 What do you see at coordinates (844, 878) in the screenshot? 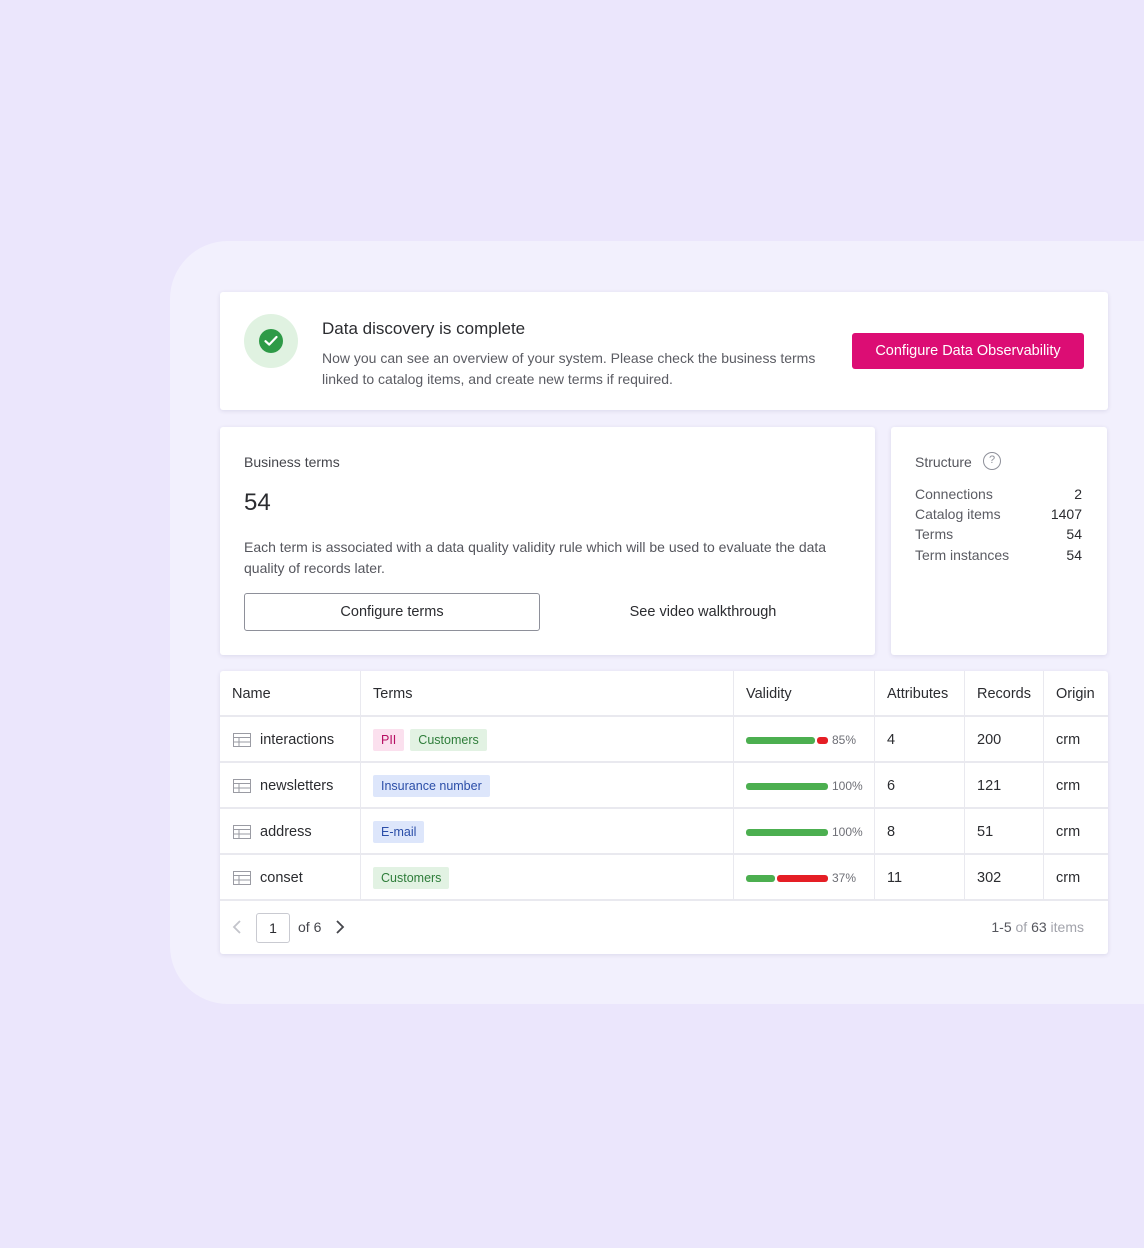
I see `validity-percent: 37%` at bounding box center [844, 878].